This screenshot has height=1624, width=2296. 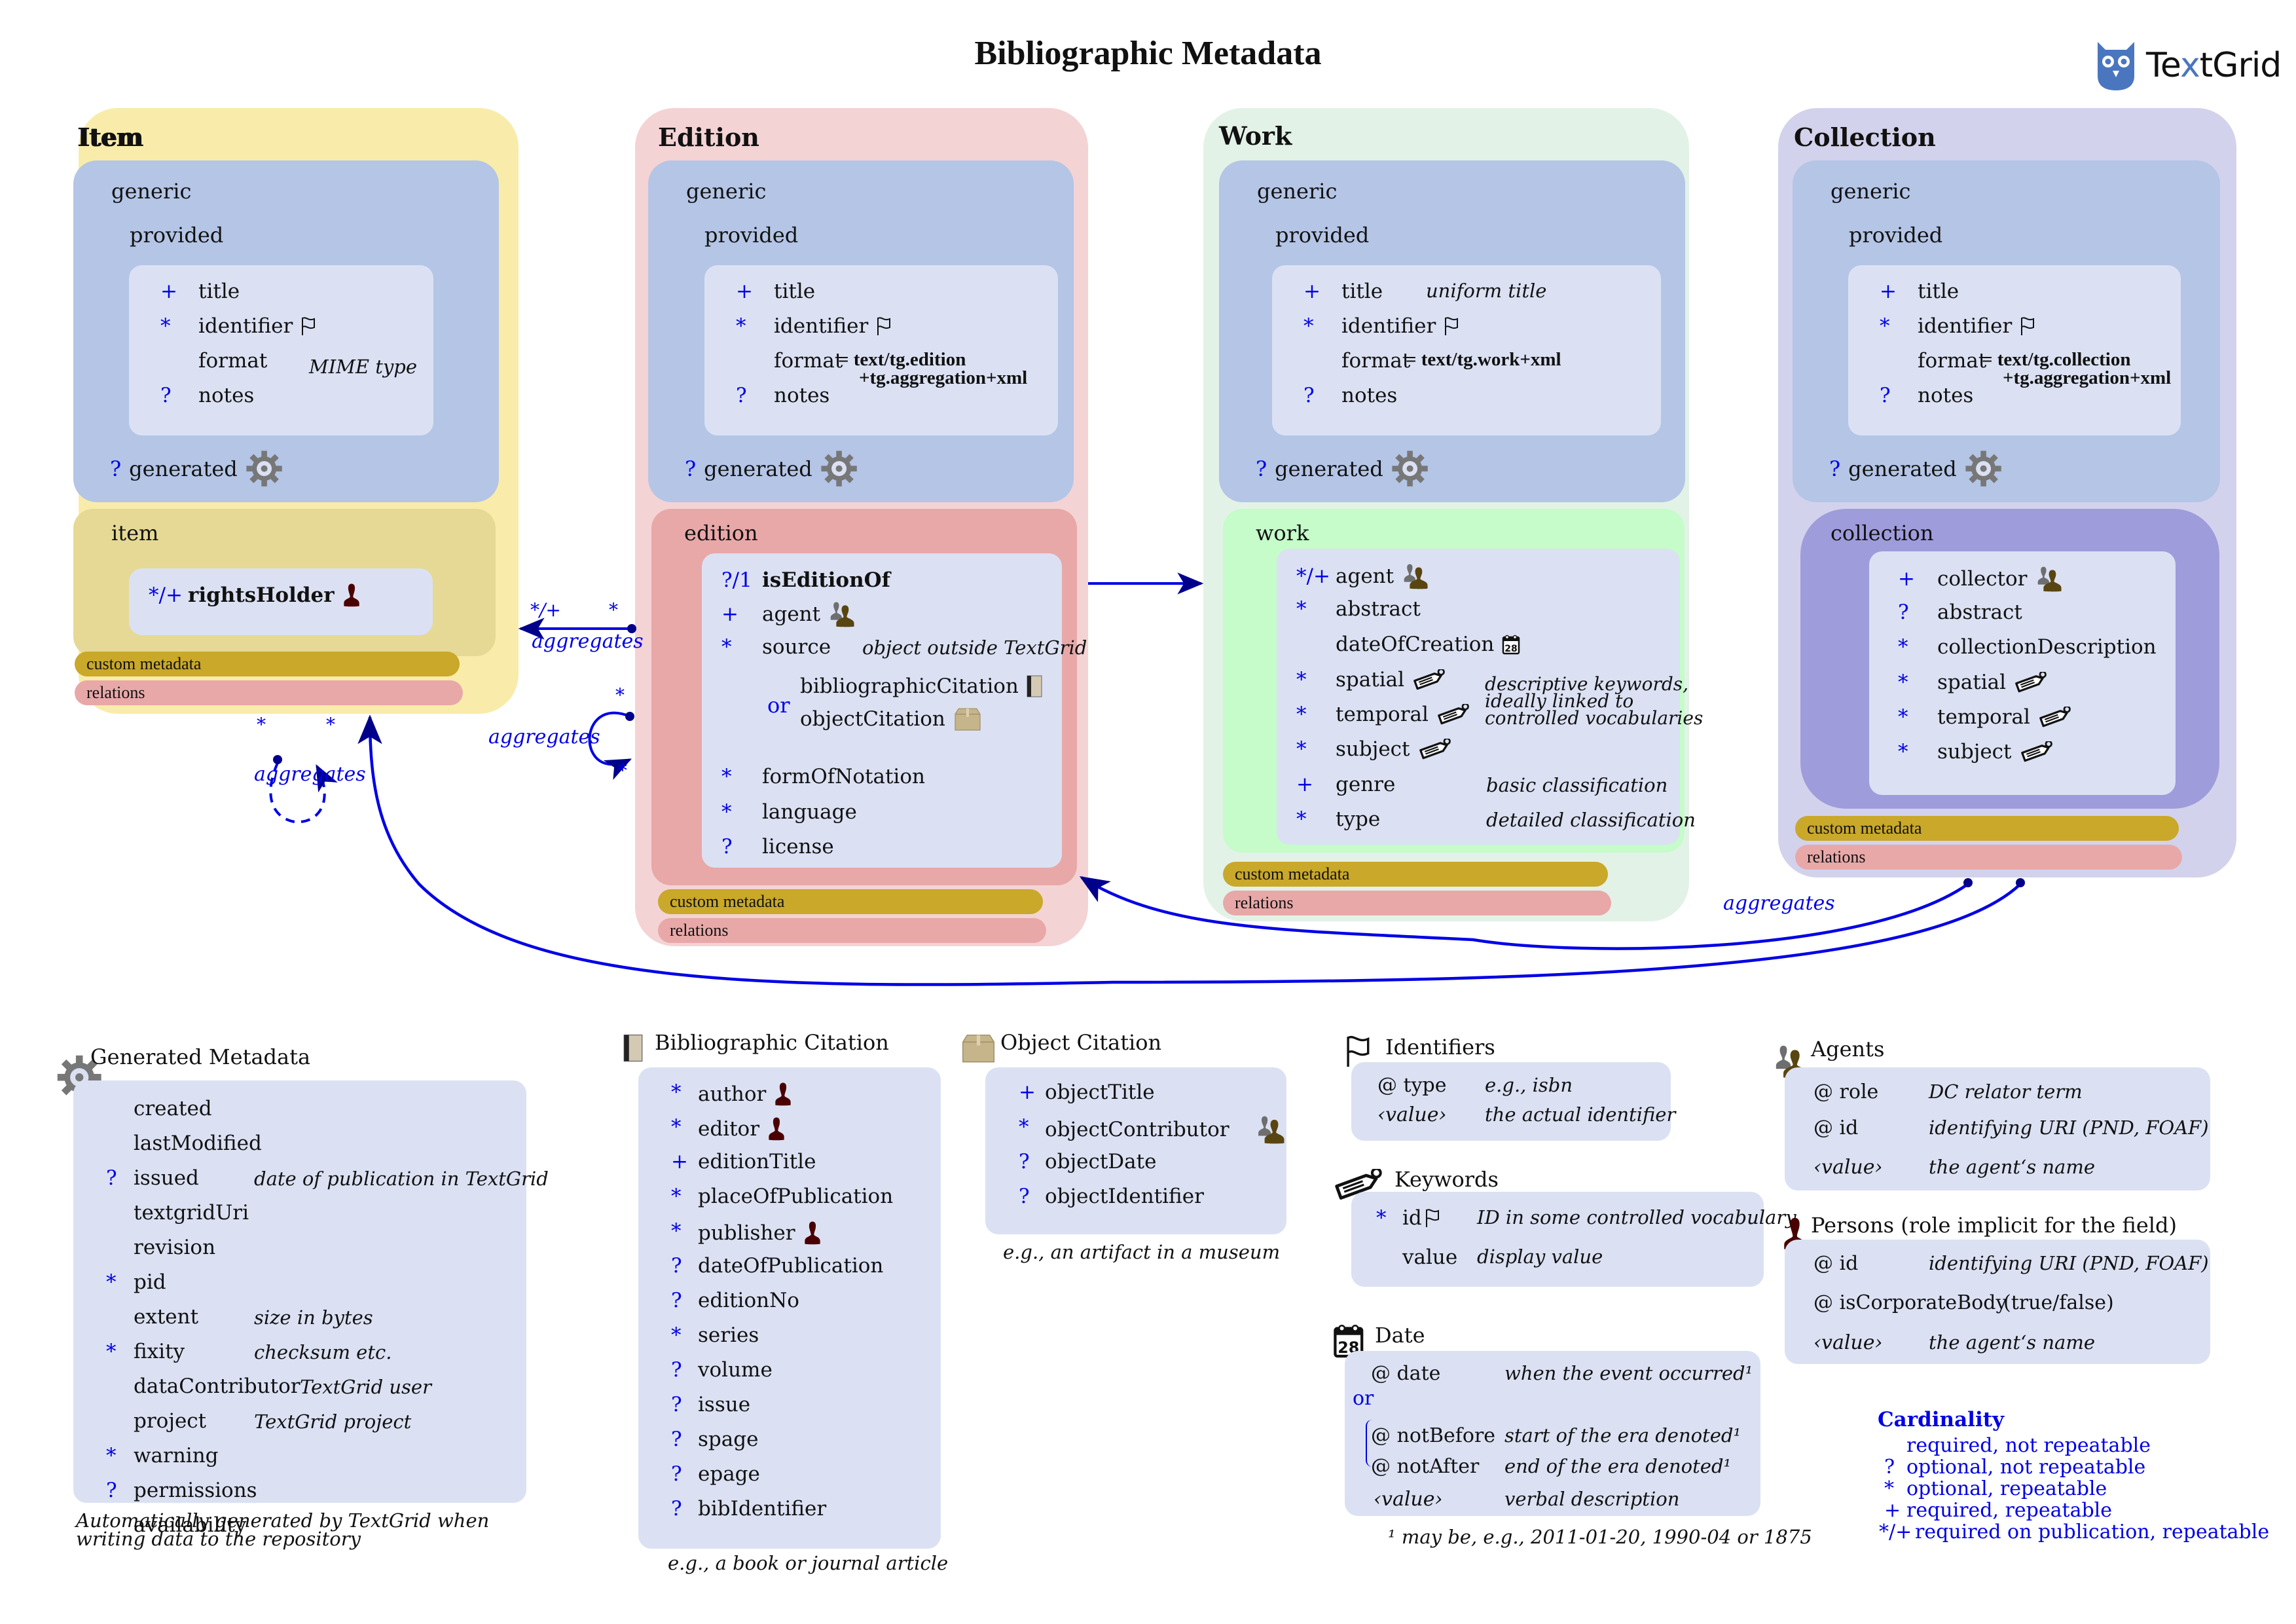 What do you see at coordinates (1381, 1218) in the screenshot?
I see `keywords-row-sym: *` at bounding box center [1381, 1218].